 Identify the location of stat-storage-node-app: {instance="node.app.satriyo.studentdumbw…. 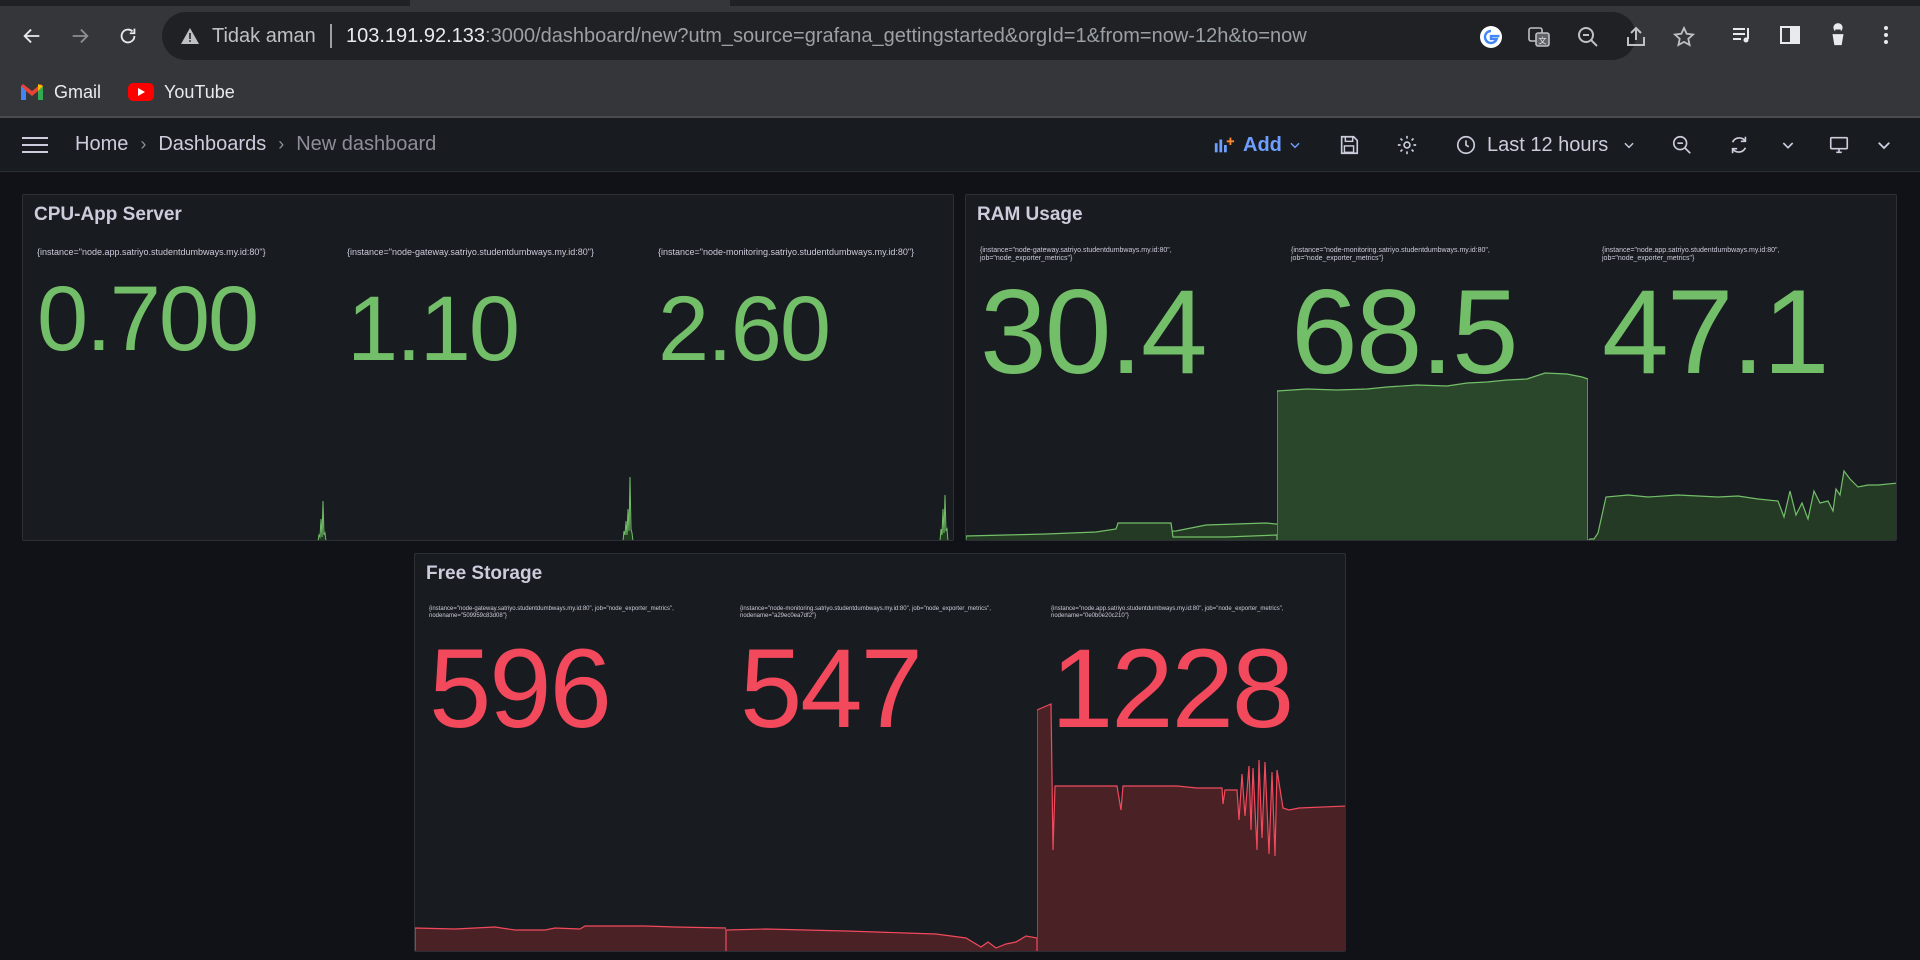
(1191, 774).